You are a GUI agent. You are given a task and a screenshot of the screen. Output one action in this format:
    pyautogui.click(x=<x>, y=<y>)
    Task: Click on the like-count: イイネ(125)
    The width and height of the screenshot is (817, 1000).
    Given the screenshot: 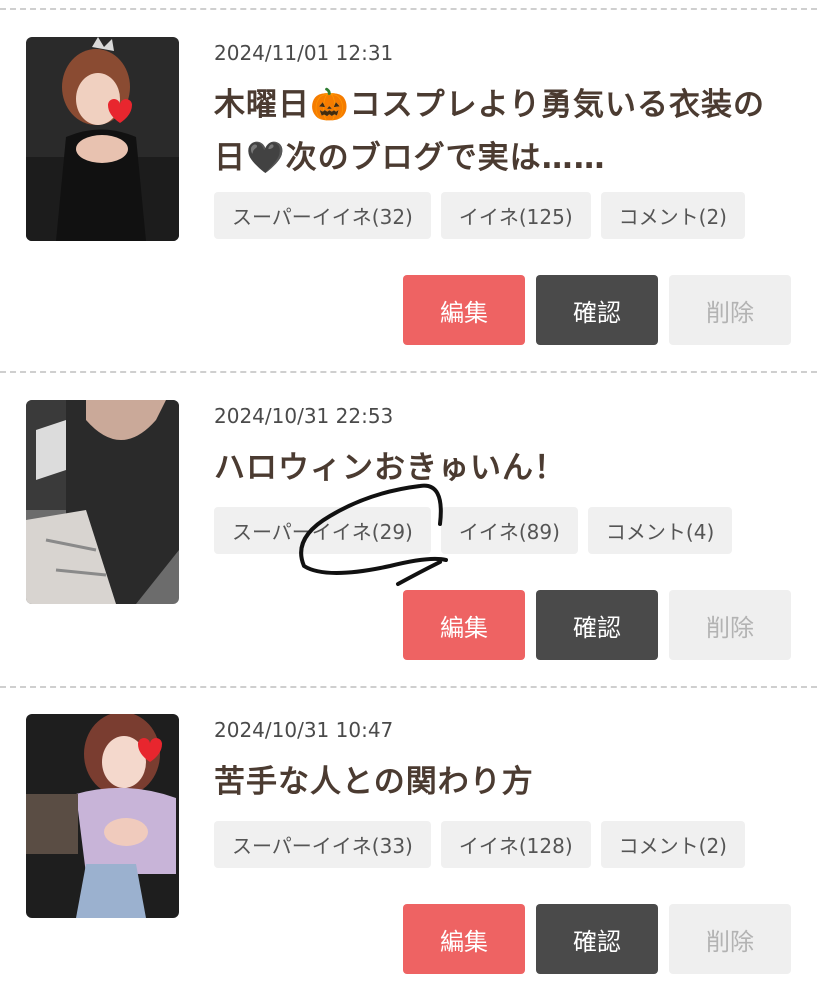 What is the action you would take?
    pyautogui.click(x=515, y=215)
    